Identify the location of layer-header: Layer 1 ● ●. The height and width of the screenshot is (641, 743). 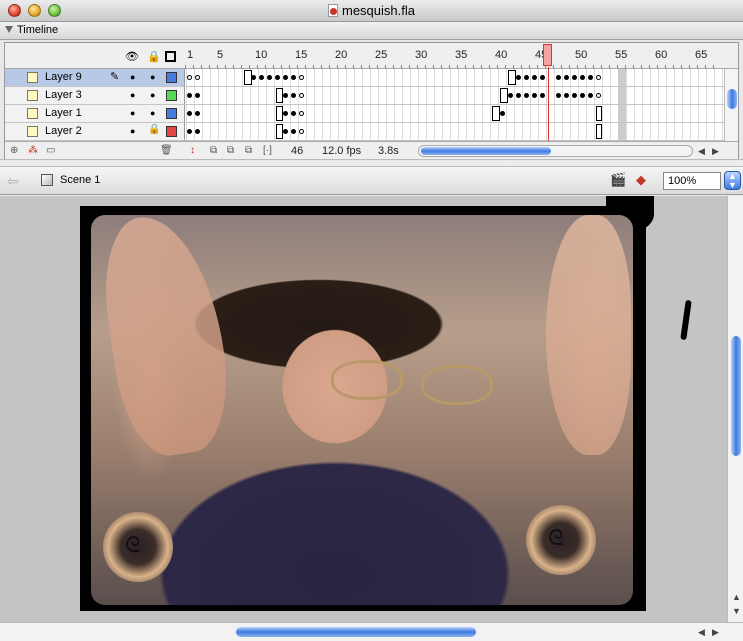
(95, 113).